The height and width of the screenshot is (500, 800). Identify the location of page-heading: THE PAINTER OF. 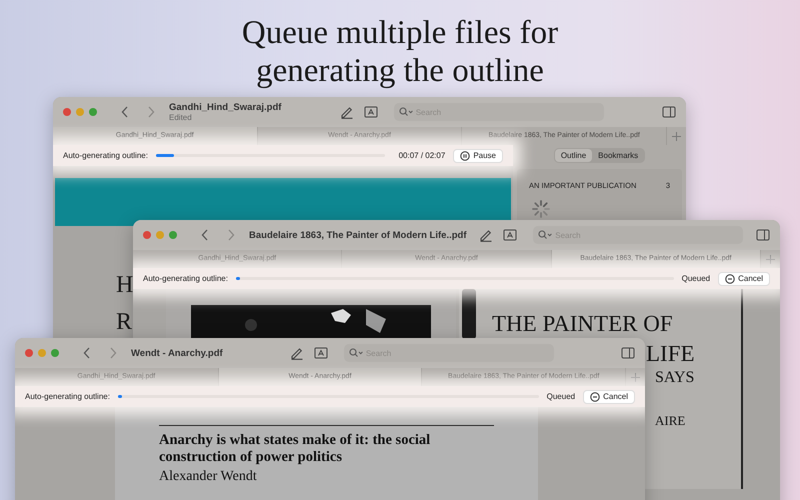
(583, 324).